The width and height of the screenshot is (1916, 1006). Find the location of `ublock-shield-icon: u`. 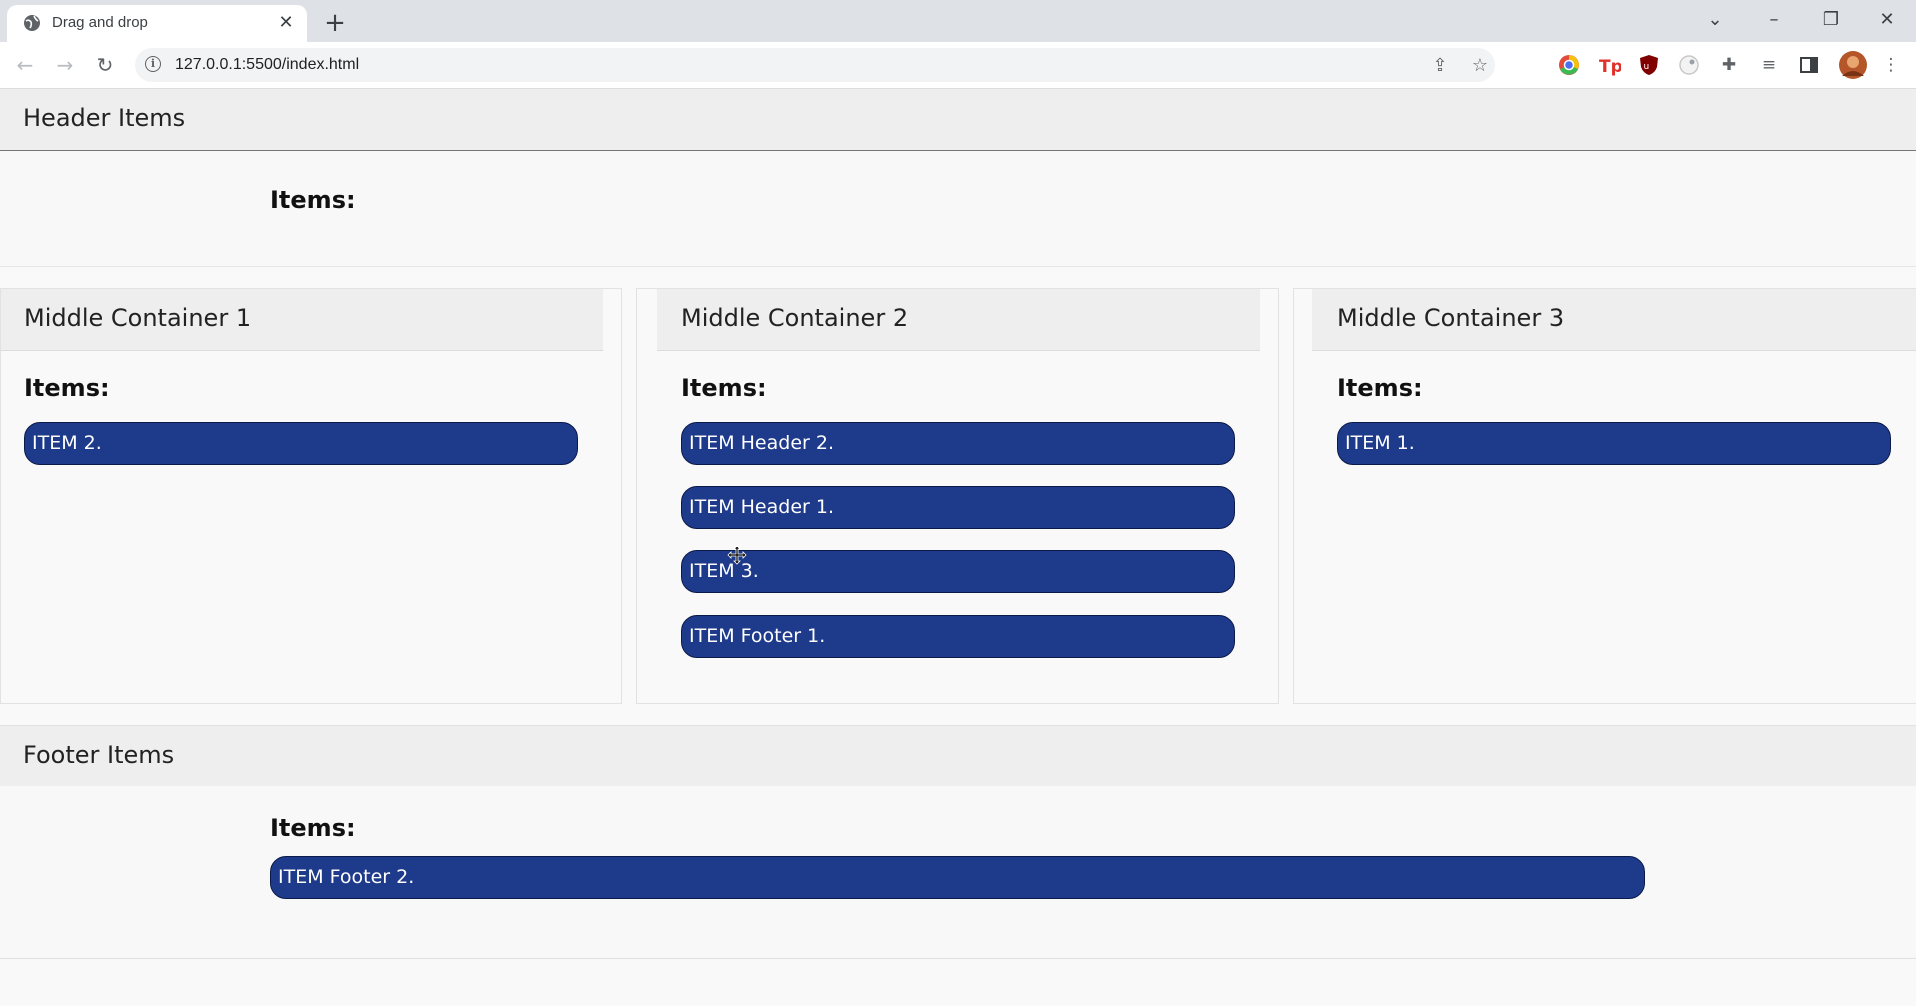

ublock-shield-icon: u is located at coordinates (1649, 65).